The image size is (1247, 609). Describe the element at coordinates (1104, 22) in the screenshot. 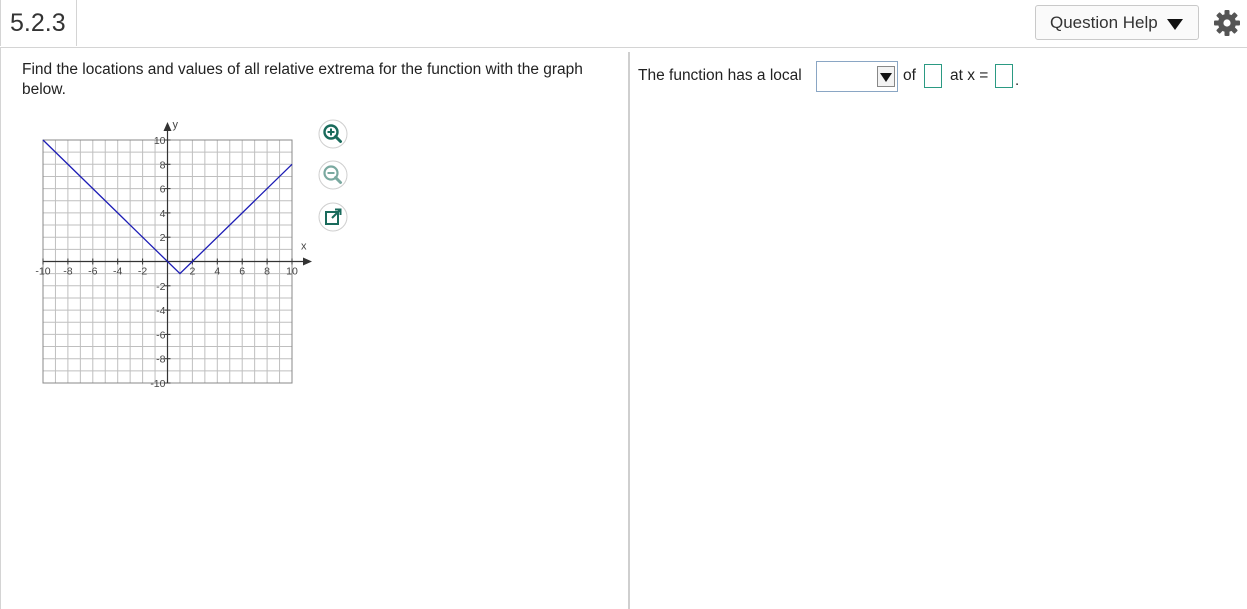

I see `question-help-label: Question Help` at that location.